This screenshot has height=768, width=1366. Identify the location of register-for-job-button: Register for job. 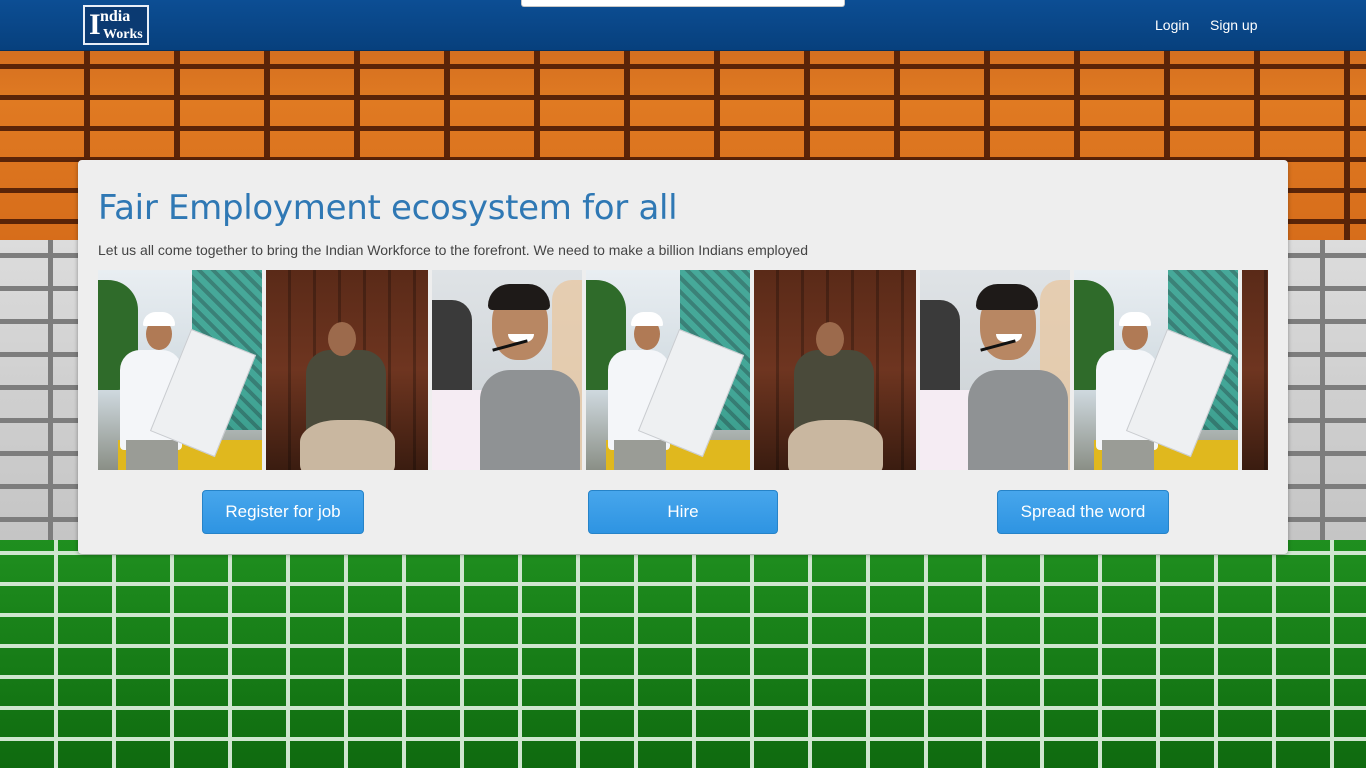
(283, 512).